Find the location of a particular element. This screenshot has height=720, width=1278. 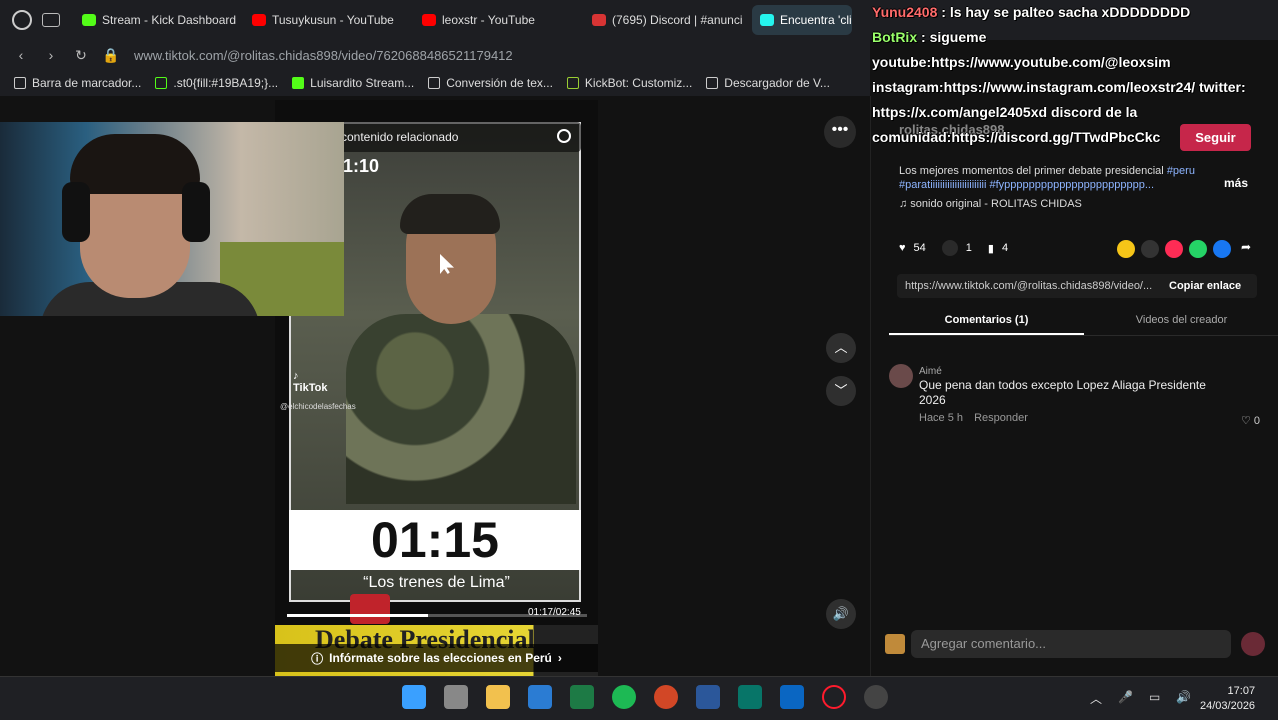

word-icon is located at coordinates (708, 697).